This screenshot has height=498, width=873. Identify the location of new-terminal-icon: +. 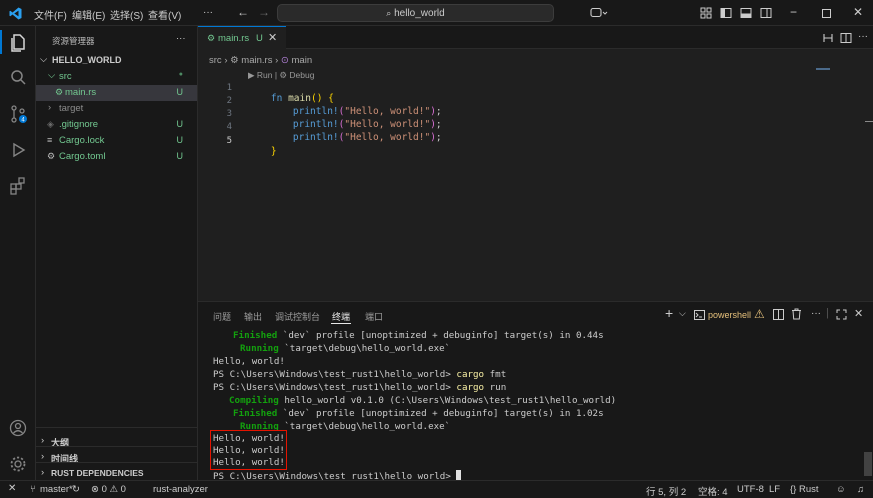
(669, 313).